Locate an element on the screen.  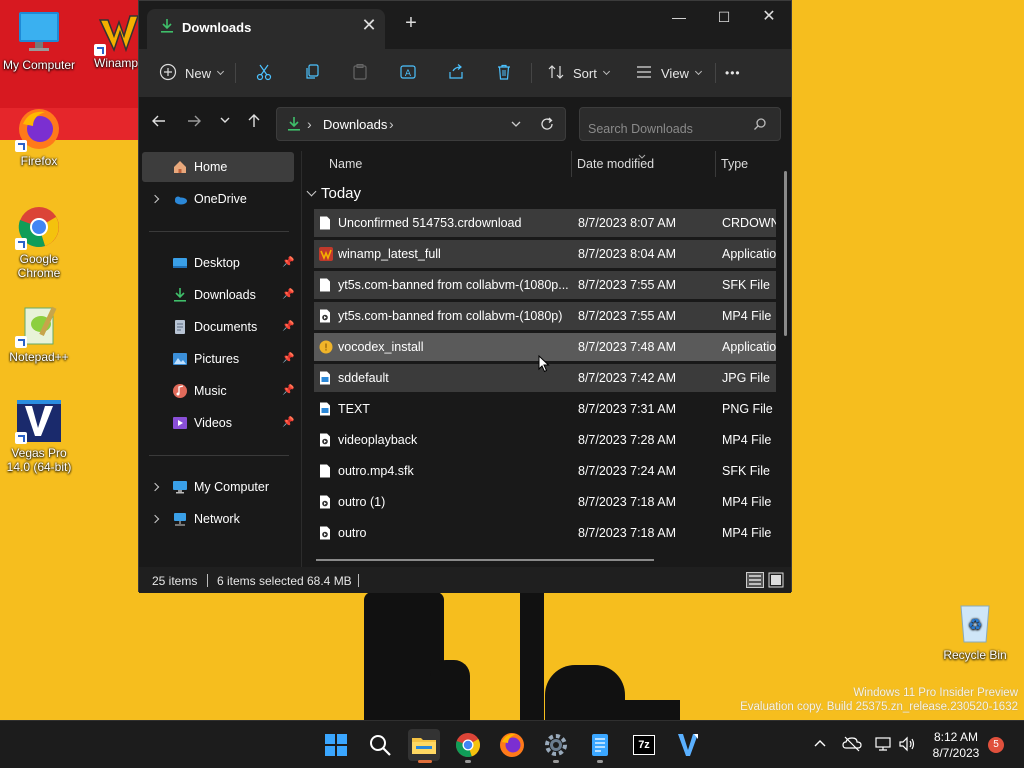
sidebar-item-desktop: Desktop 📌 is located at coordinates (218, 263).